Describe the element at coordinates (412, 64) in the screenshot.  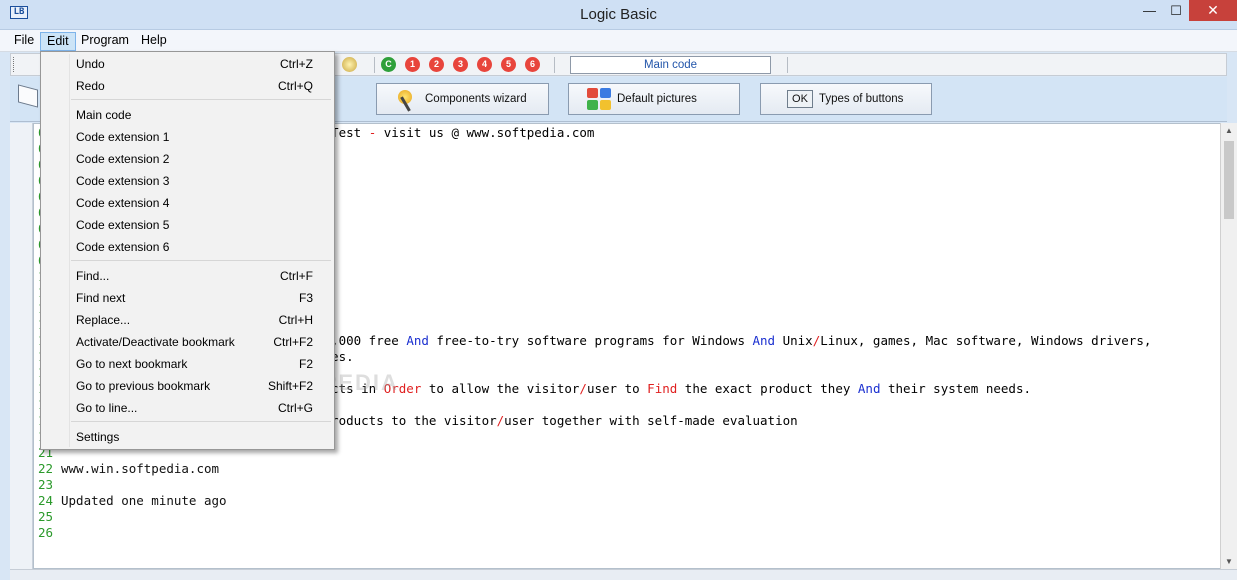
I see `section-1-button: 1` at that location.